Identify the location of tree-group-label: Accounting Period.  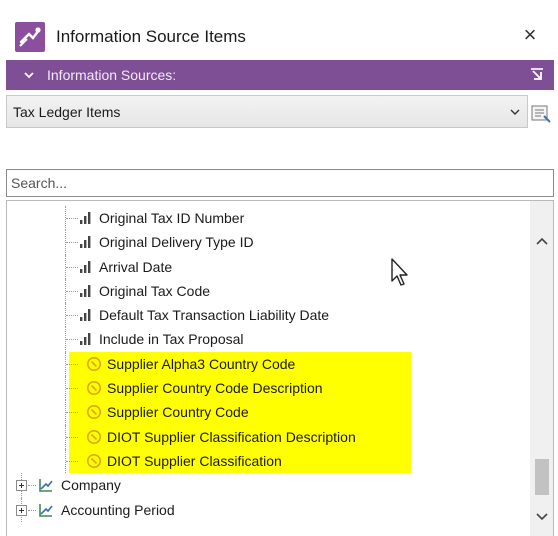
(118, 509).